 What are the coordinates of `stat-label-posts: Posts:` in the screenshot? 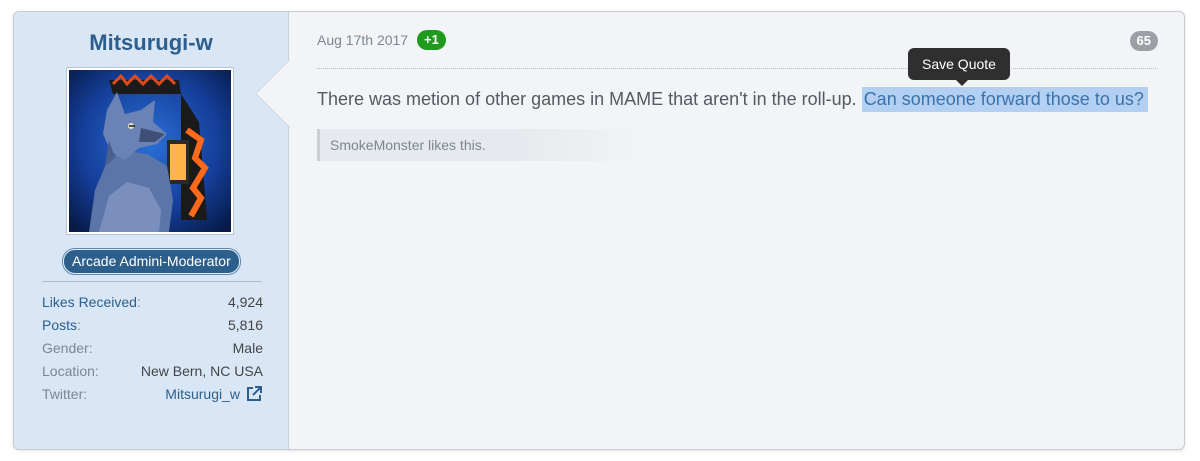 It's located at (61, 325).